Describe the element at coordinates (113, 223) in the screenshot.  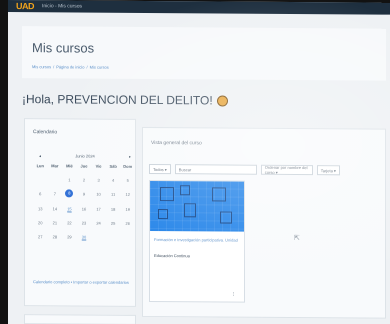
I see `calendar-day: 25` at that location.